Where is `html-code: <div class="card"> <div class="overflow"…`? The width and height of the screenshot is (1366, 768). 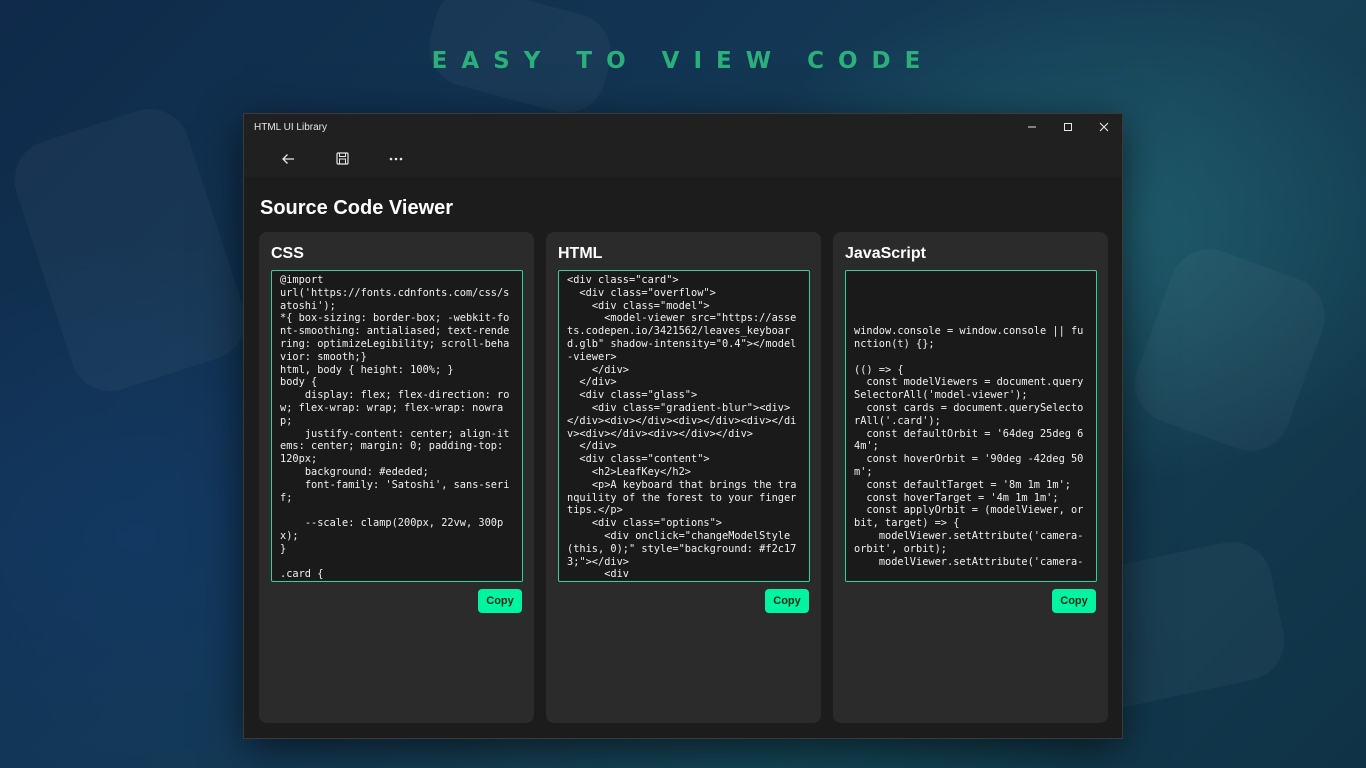 html-code: <div class="card"> <div class="overflow"… is located at coordinates (682, 427).